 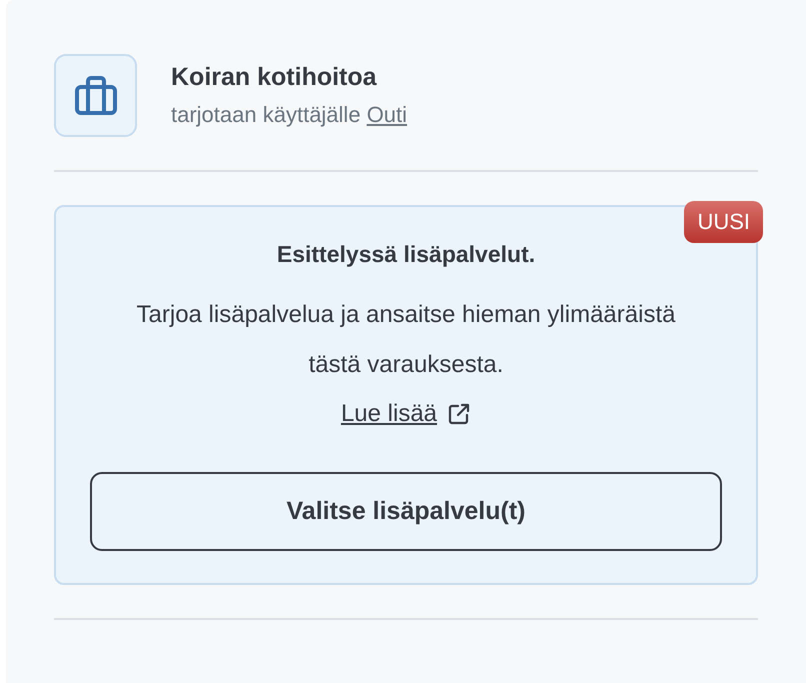 What do you see at coordinates (406, 511) in the screenshot?
I see `choose-services-button: Valitse lisäpalvelu(t)` at bounding box center [406, 511].